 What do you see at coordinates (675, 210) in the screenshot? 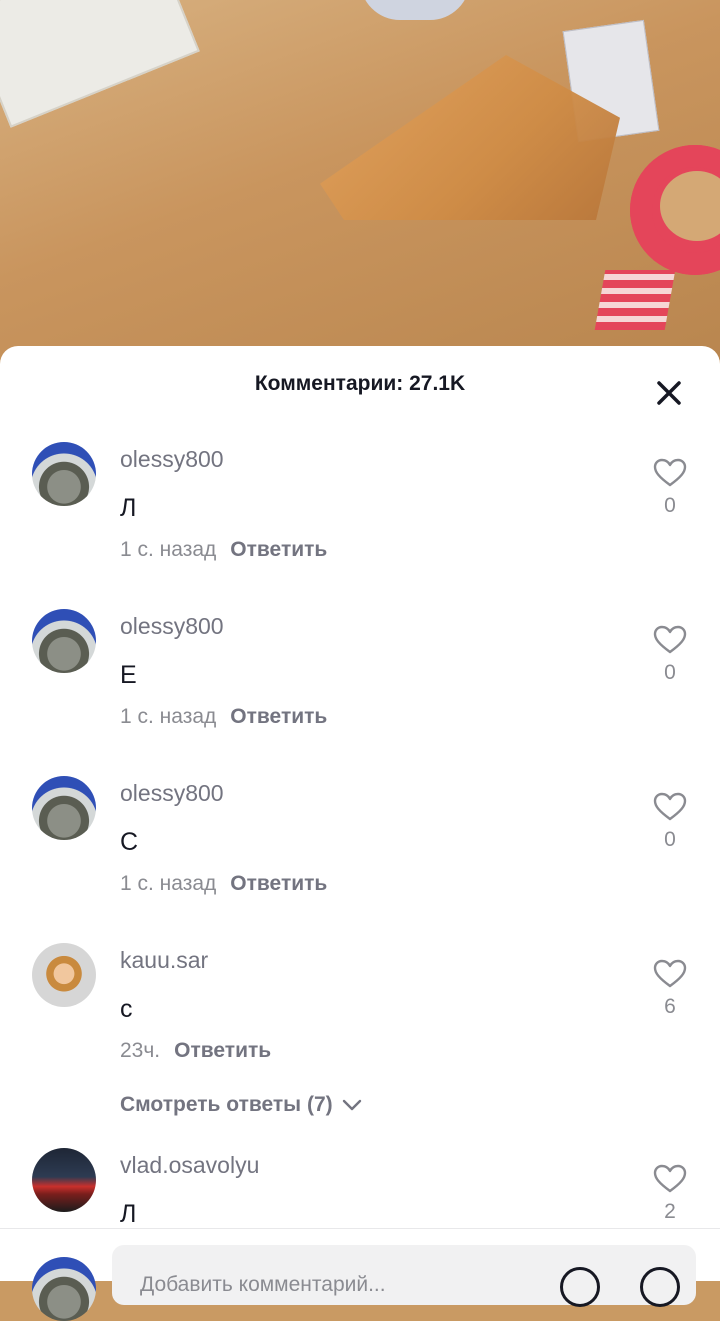
I see `video-tape-roll-shape` at bounding box center [675, 210].